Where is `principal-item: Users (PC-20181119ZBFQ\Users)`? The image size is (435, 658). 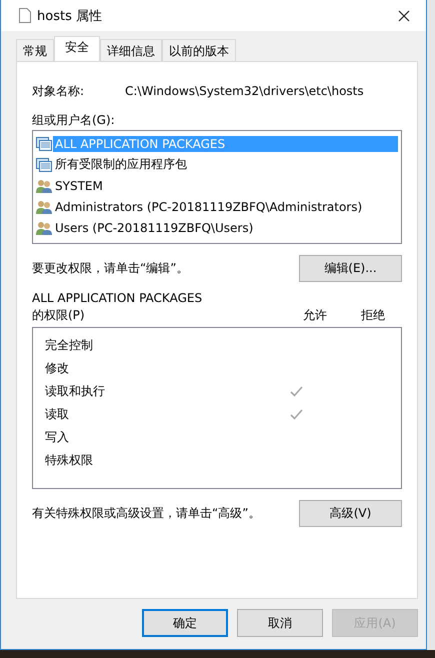
principal-item: Users (PC-20181119ZBFQ\Users) is located at coordinates (225, 228).